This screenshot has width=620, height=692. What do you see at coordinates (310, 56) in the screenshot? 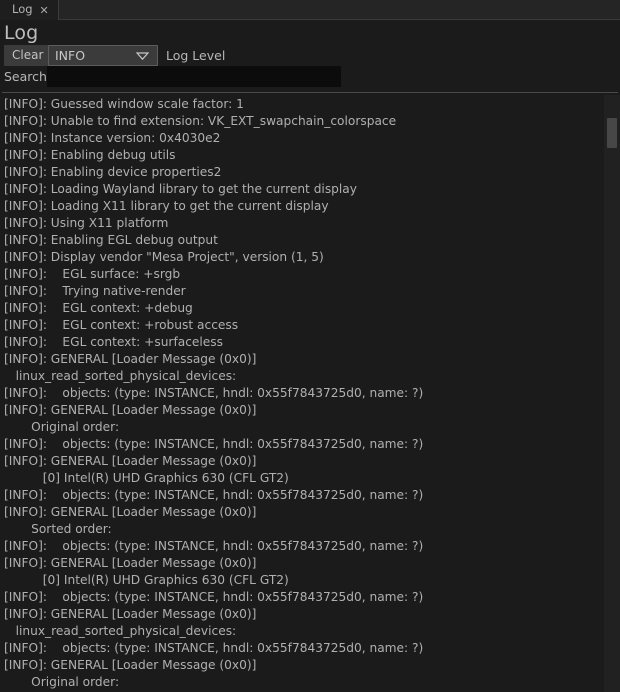
I see `log-toolbar: Clear INFO Log Level` at bounding box center [310, 56].